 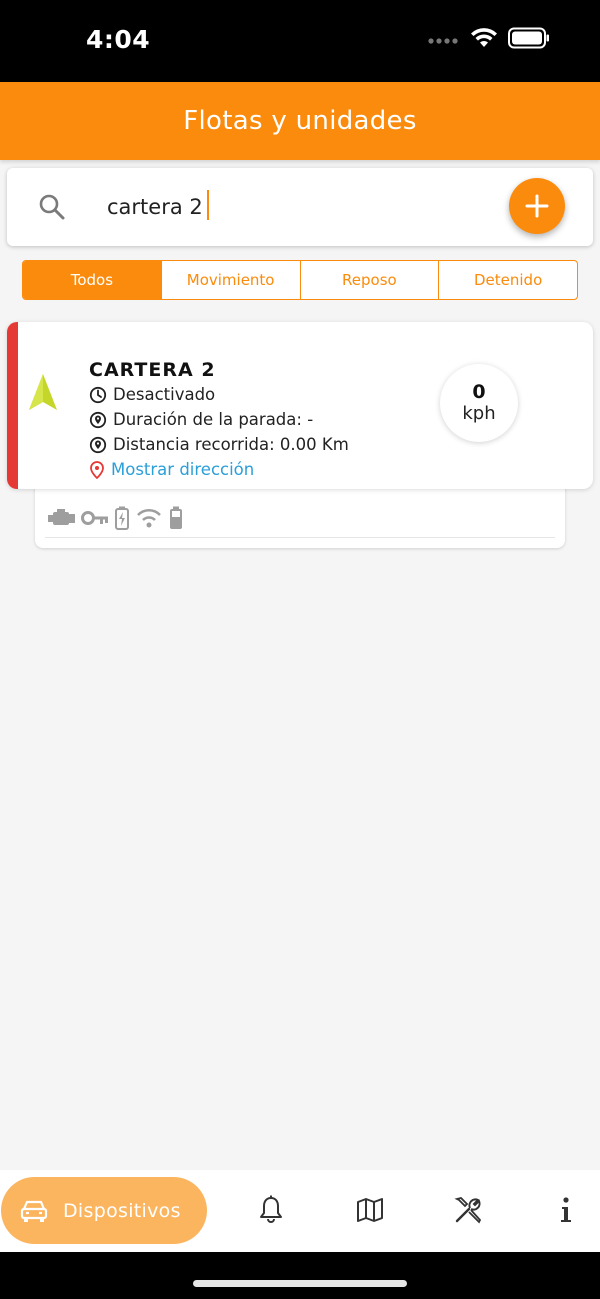 I want to click on tools-icon, so click(x=468, y=1210).